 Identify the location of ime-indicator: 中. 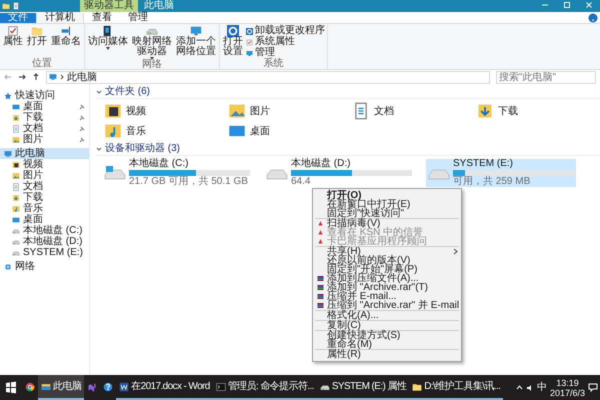
(541, 387).